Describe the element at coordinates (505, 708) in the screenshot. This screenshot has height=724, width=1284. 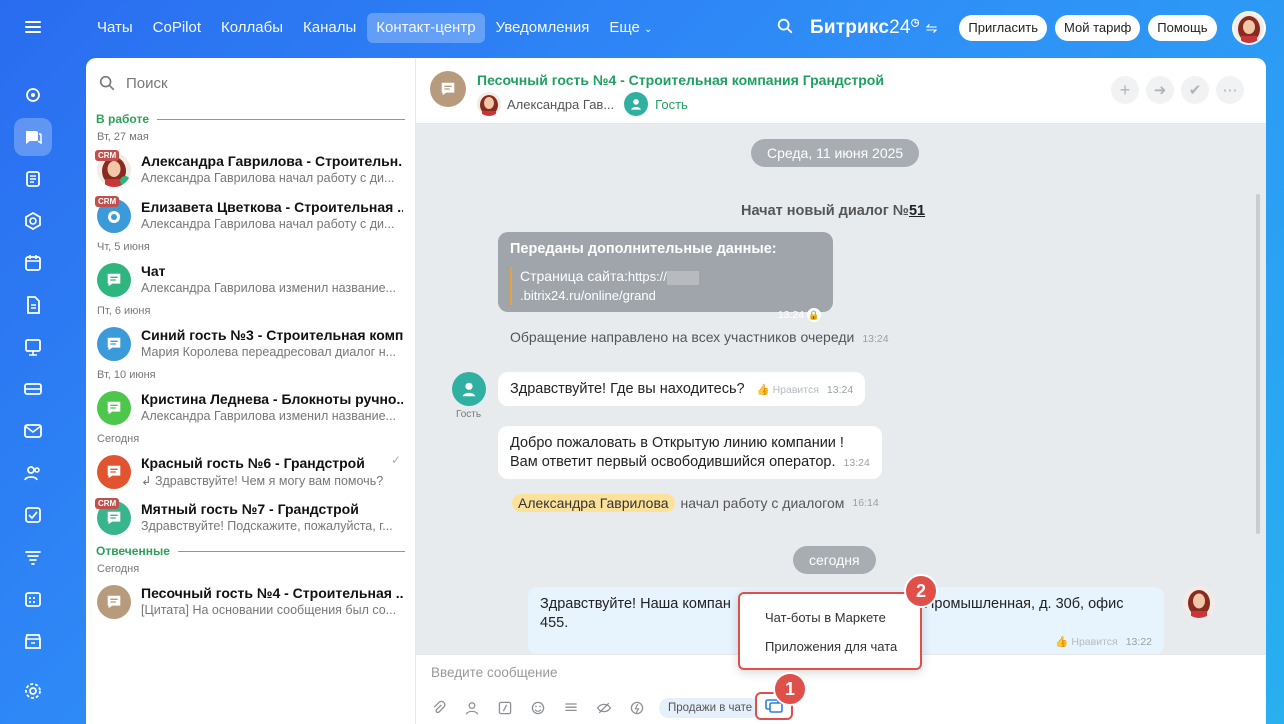
I see `slash-command-icon` at that location.